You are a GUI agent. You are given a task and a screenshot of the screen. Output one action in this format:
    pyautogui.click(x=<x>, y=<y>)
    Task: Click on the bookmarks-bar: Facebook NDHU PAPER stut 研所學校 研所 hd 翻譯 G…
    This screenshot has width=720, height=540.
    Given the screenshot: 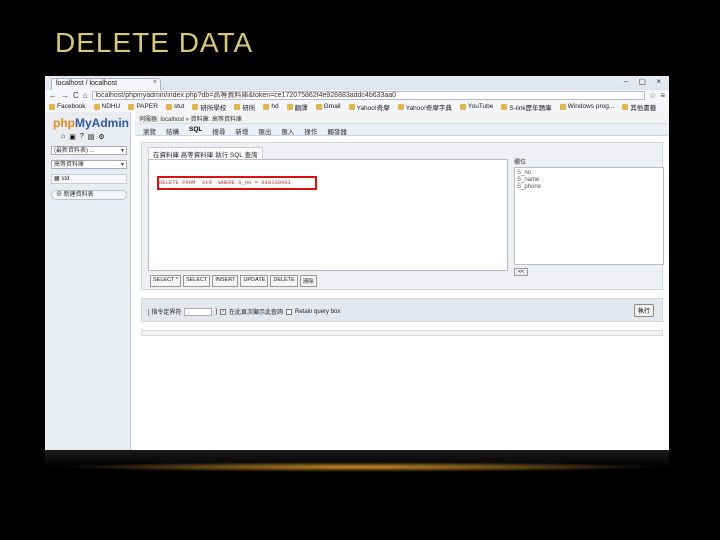 What is the action you would take?
    pyautogui.click(x=357, y=106)
    